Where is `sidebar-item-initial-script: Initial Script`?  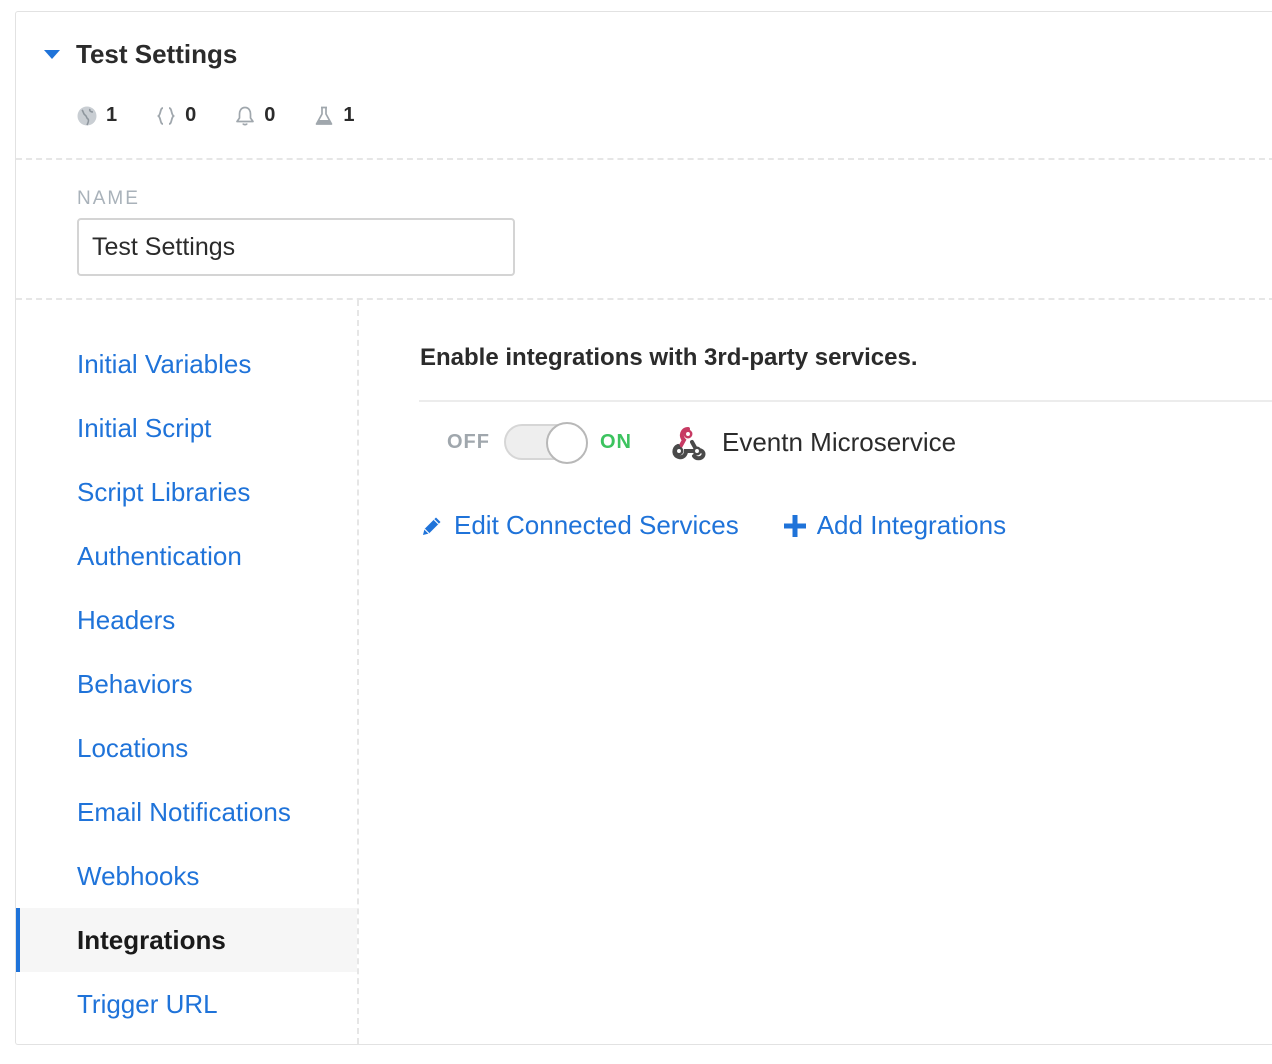
sidebar-item-initial-script: Initial Script is located at coordinates (186, 428).